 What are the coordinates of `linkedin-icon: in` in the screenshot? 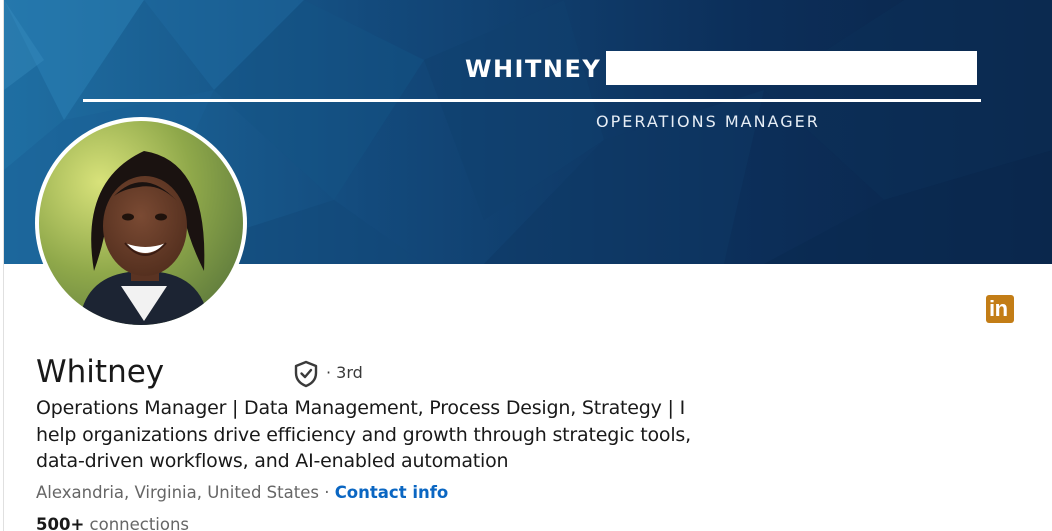 It's located at (1000, 309).